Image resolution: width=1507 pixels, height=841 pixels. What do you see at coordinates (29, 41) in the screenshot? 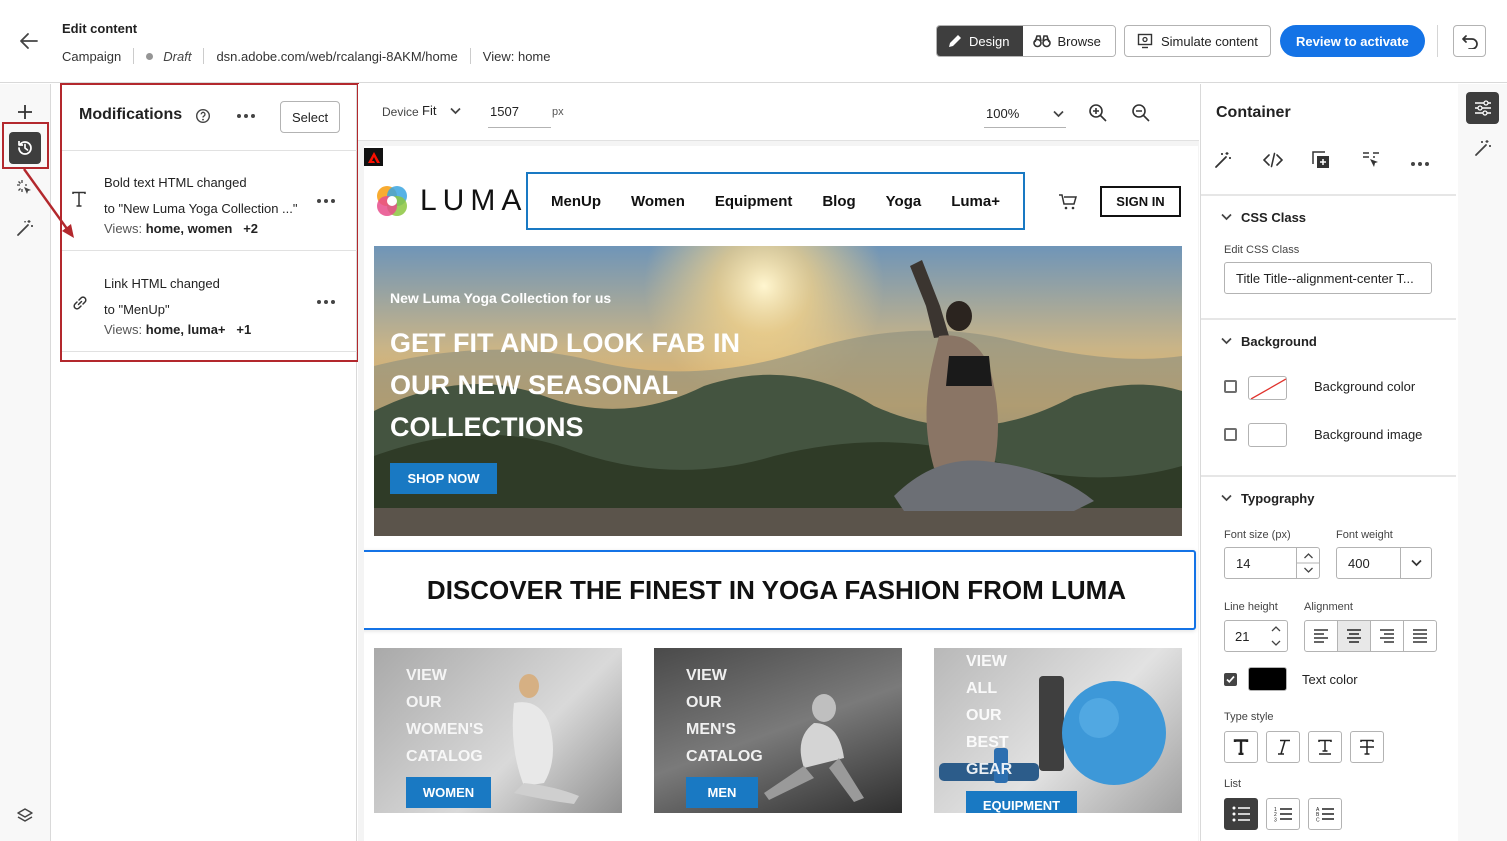
I see `back-button` at bounding box center [29, 41].